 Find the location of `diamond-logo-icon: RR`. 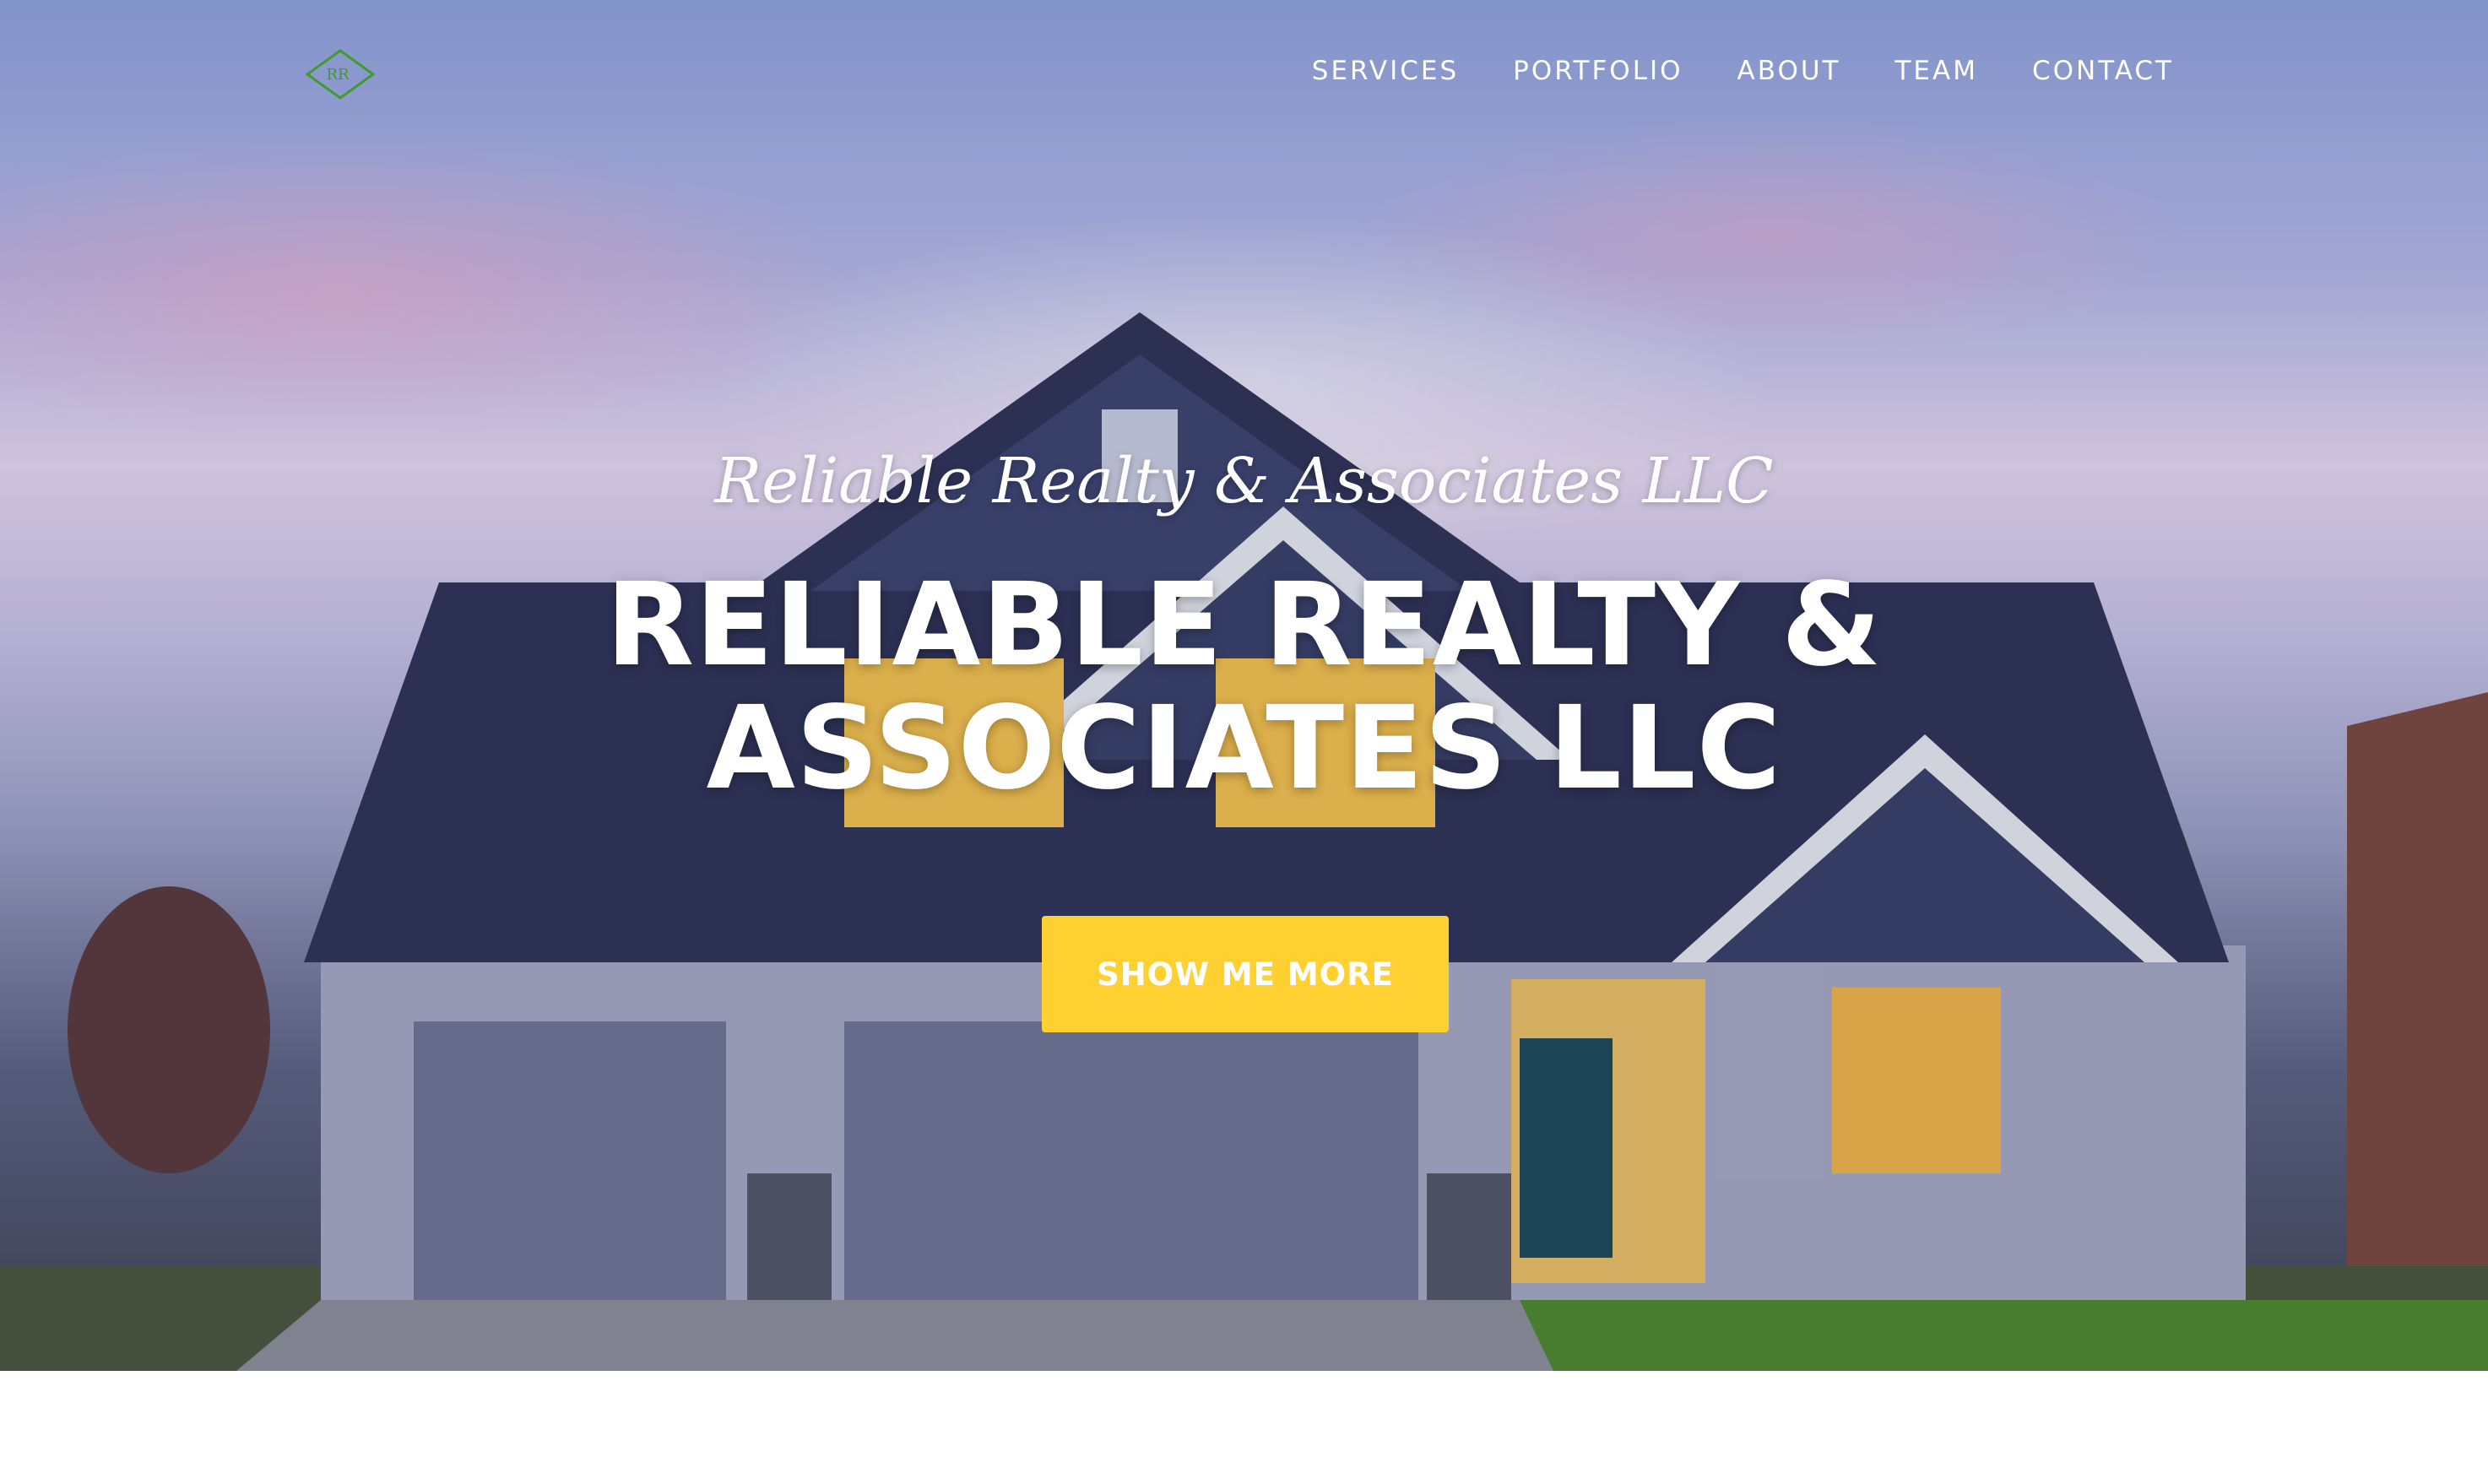

diamond-logo-icon: RR is located at coordinates (340, 74).